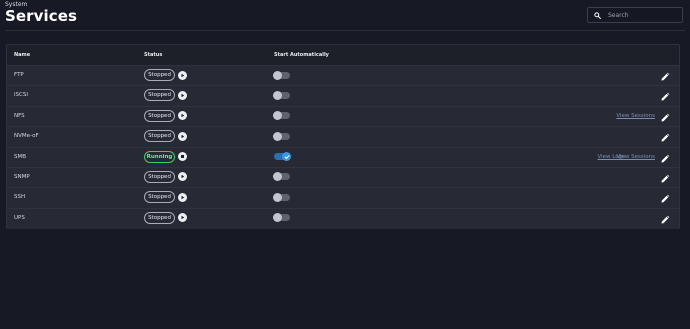 This screenshot has width=690, height=329. What do you see at coordinates (343, 96) in the screenshot?
I see `table-row-iscsi: iSCSI Stopped` at bounding box center [343, 96].